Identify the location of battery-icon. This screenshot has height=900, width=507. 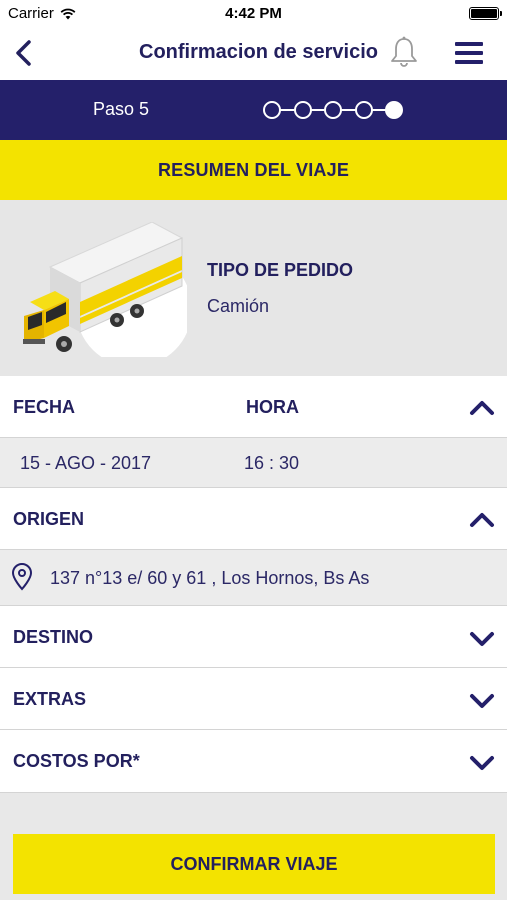
(485, 13).